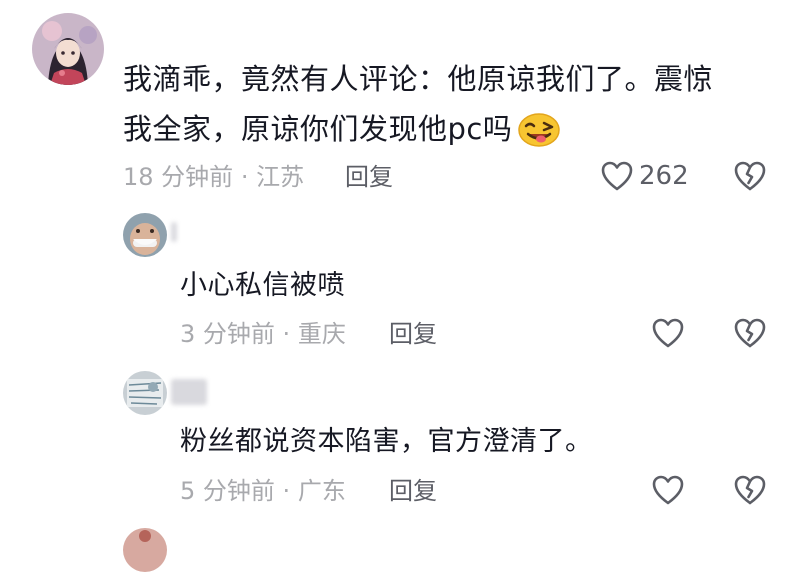 The image size is (800, 572). I want to click on reply-meta: 5 分钟前 · 广东, so click(263, 491).